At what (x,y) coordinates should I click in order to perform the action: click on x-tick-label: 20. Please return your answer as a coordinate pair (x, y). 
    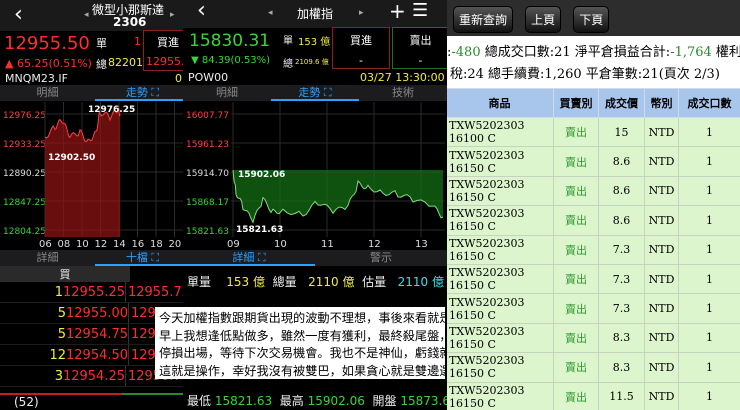
    Looking at the image, I should click on (175, 244).